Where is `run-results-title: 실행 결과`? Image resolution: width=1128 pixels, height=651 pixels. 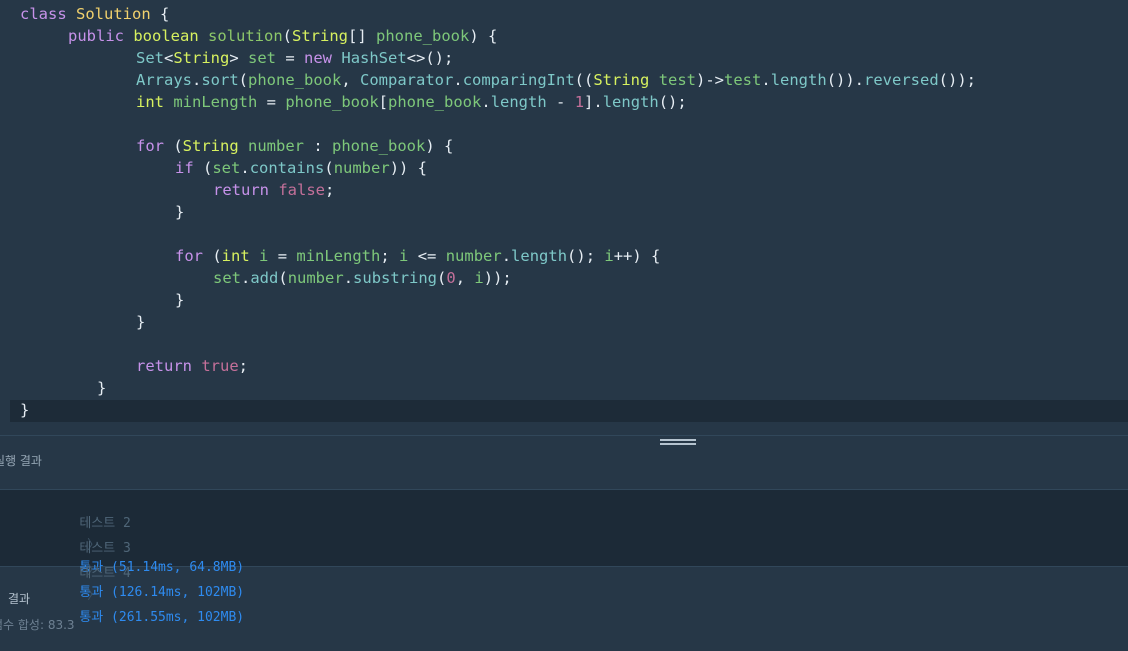 run-results-title: 실행 결과 is located at coordinates (21, 461).